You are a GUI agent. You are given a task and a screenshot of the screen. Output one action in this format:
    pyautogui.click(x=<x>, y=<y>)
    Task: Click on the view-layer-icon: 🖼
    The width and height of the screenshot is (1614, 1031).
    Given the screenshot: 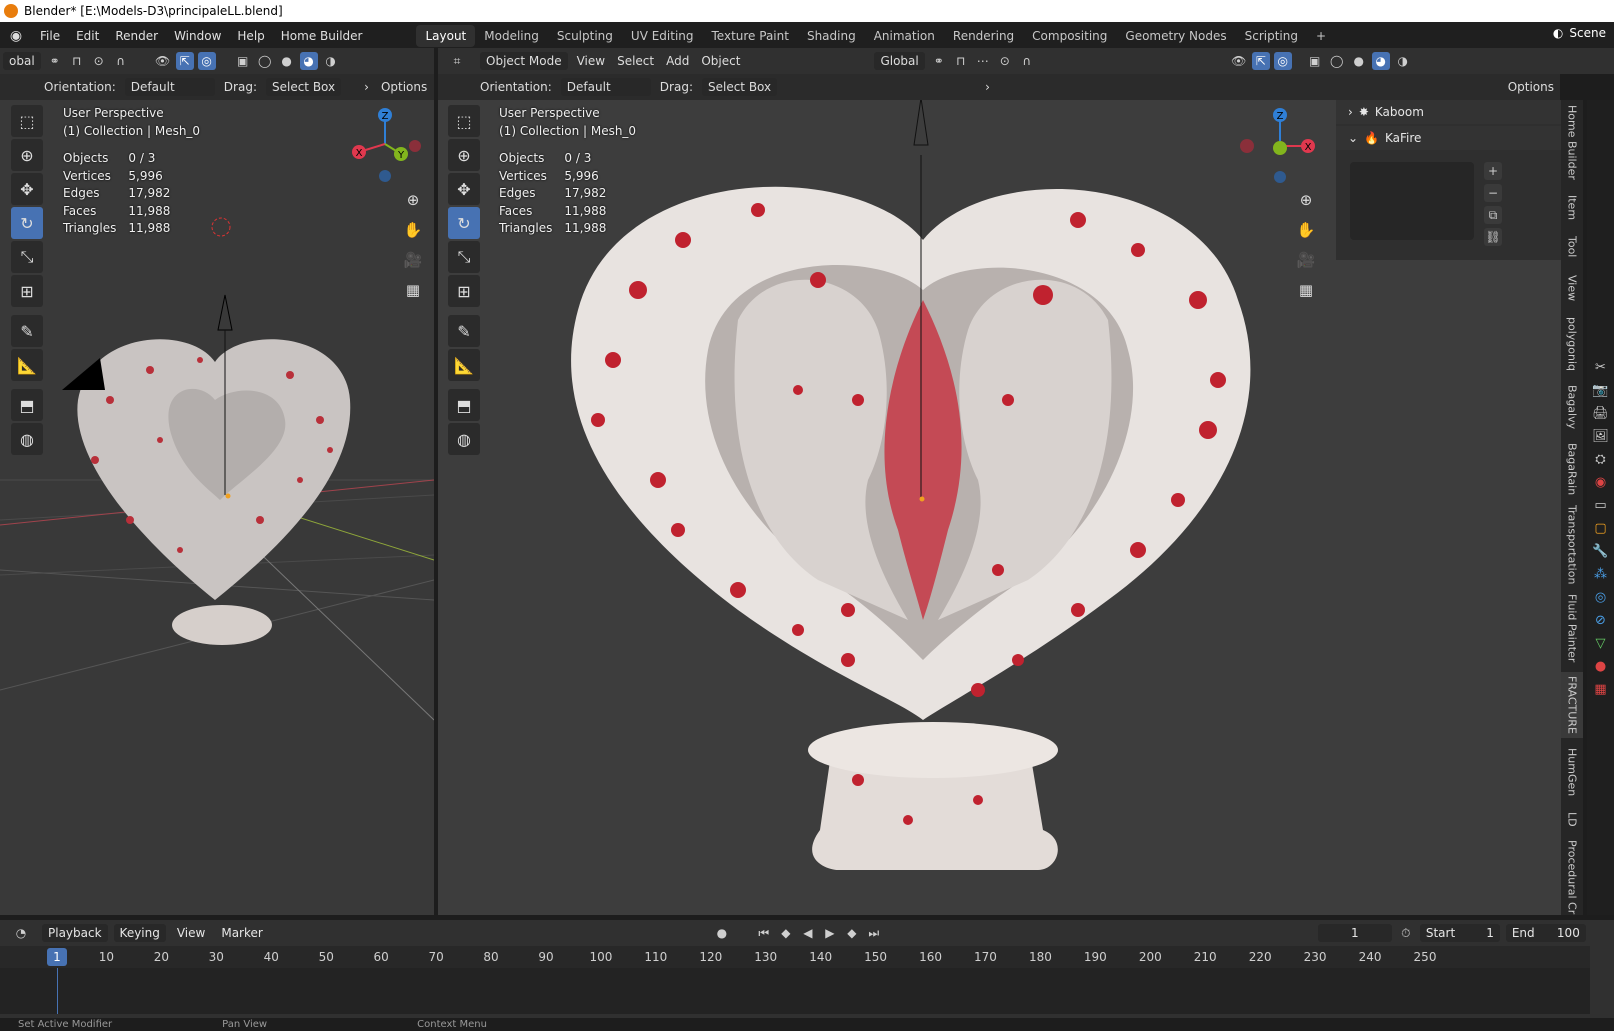 What is the action you would take?
    pyautogui.click(x=1600, y=436)
    